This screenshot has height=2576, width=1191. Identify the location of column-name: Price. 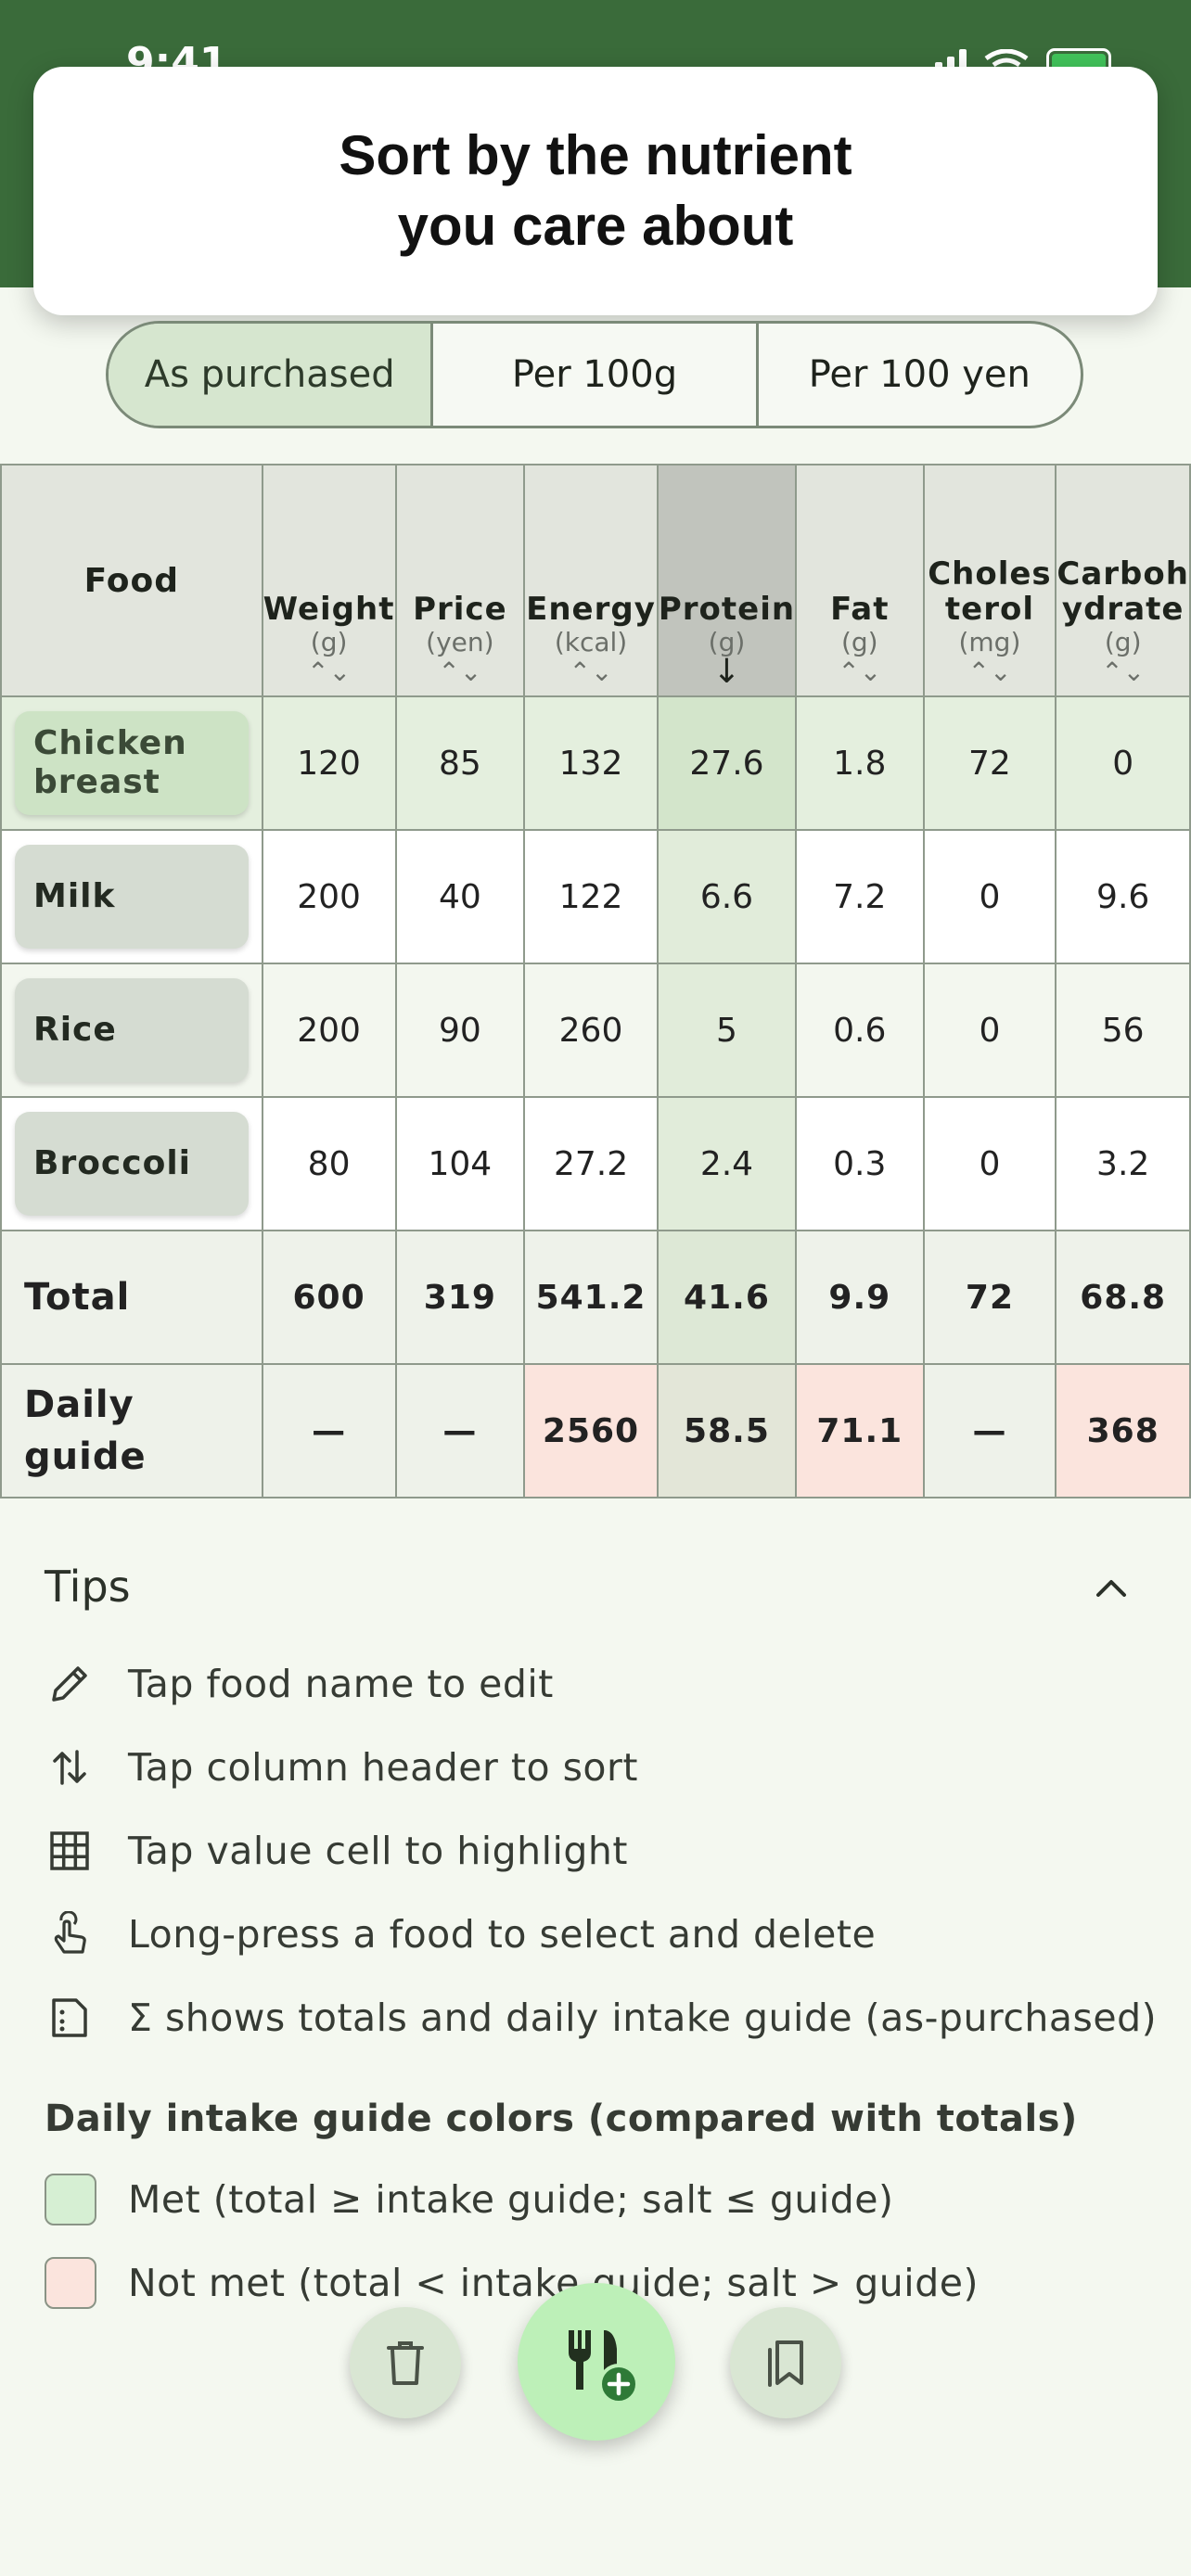
(460, 609).